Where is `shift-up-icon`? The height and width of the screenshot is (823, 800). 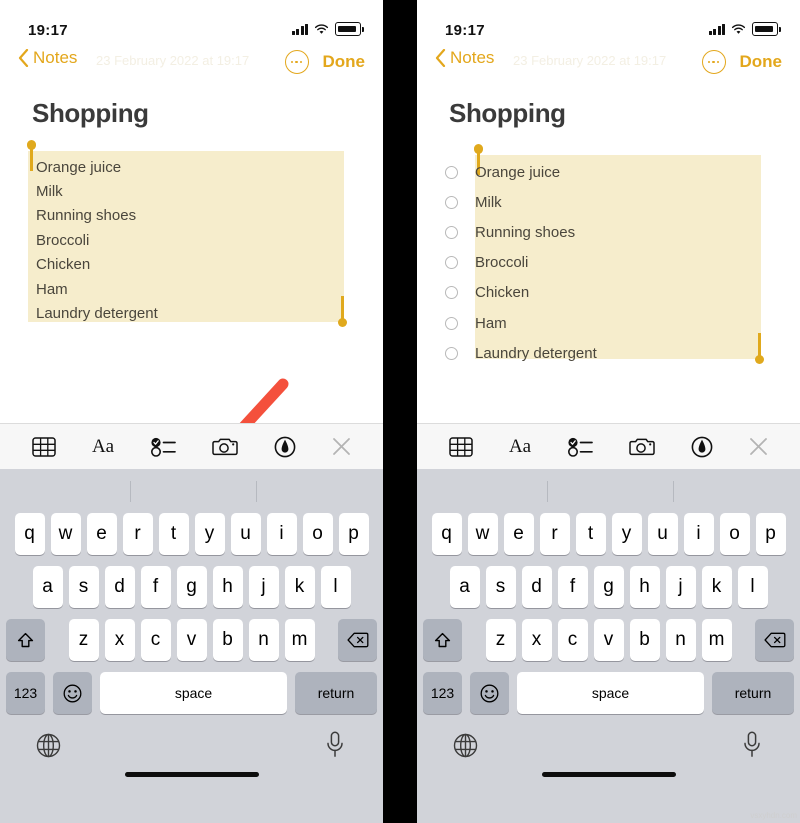
shift-up-icon is located at coordinates (442, 640).